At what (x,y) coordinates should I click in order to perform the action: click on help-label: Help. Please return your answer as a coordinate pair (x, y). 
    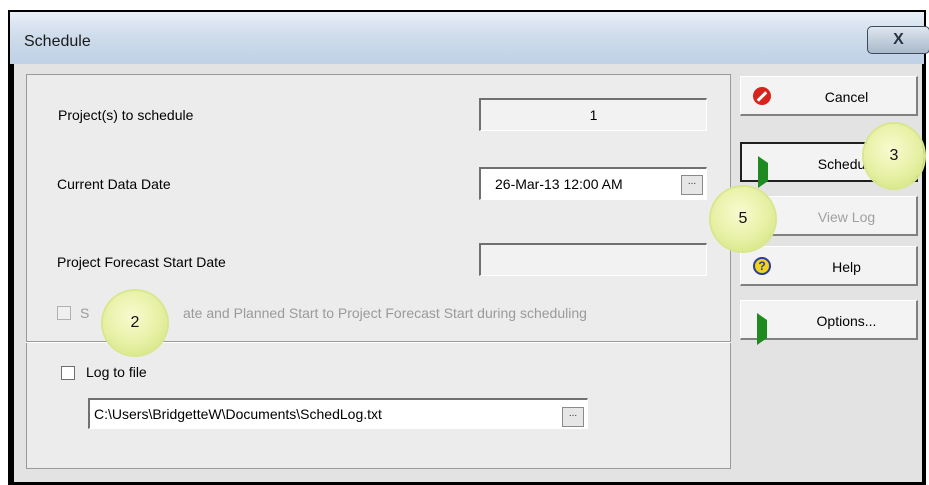
    Looking at the image, I should click on (846, 267).